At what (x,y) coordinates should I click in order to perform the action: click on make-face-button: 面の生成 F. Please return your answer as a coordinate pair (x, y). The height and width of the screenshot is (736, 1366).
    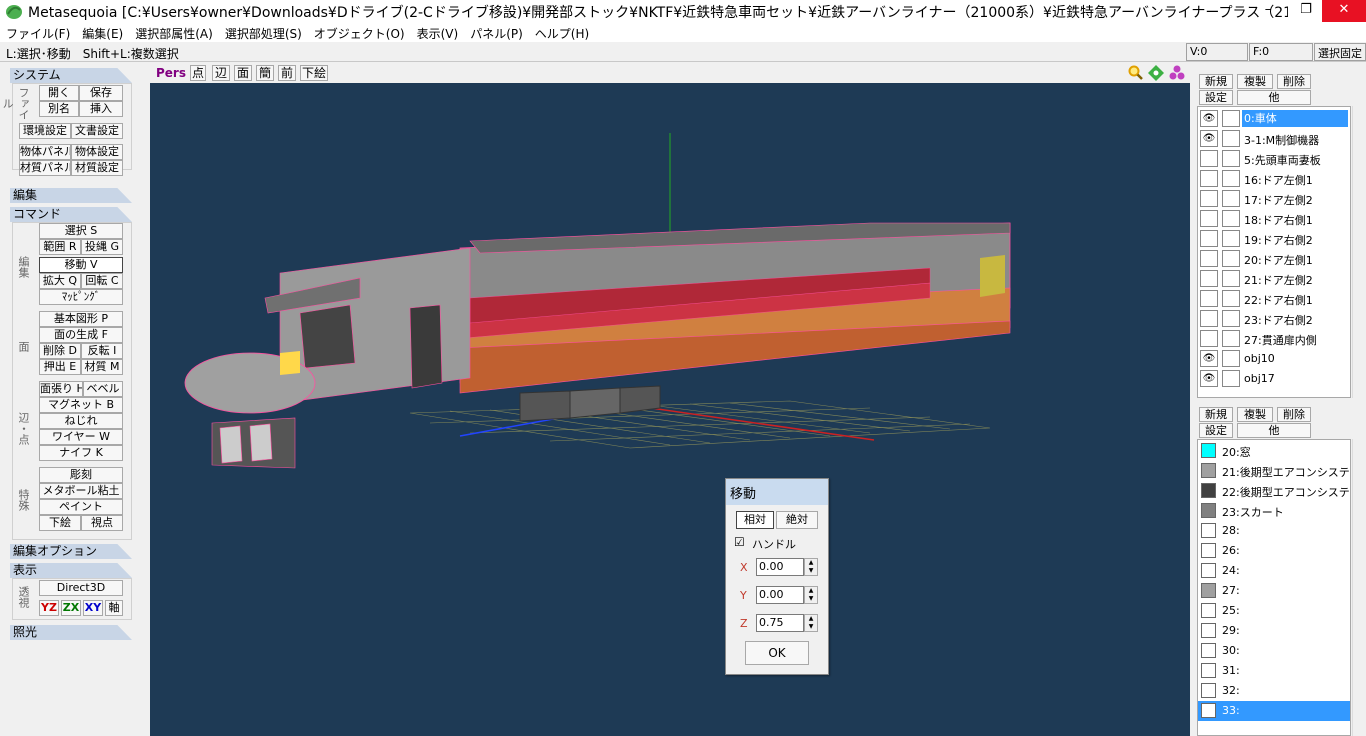
    Looking at the image, I should click on (81, 335).